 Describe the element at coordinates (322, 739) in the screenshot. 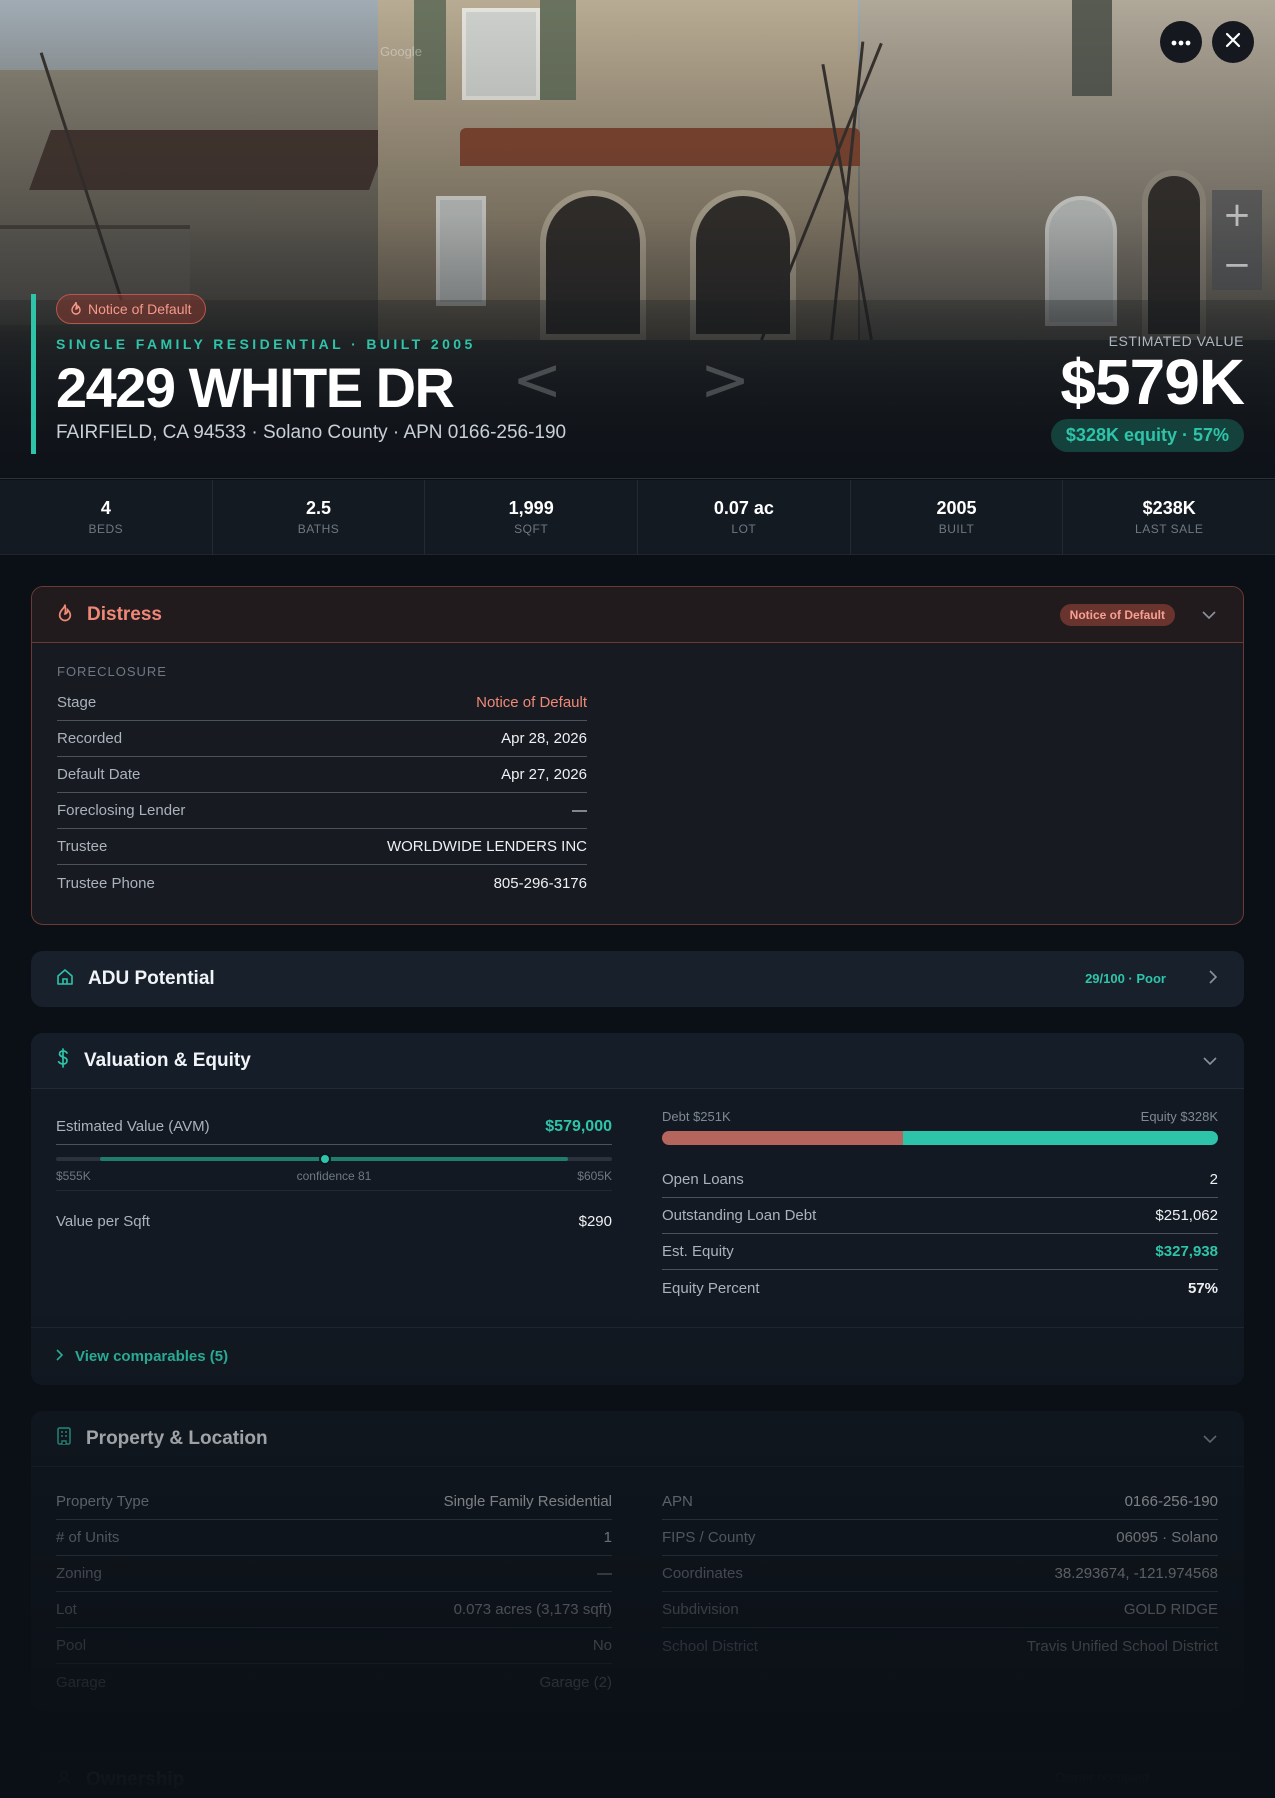

I see `detail-row: Recorded Apr 28, 2026` at that location.